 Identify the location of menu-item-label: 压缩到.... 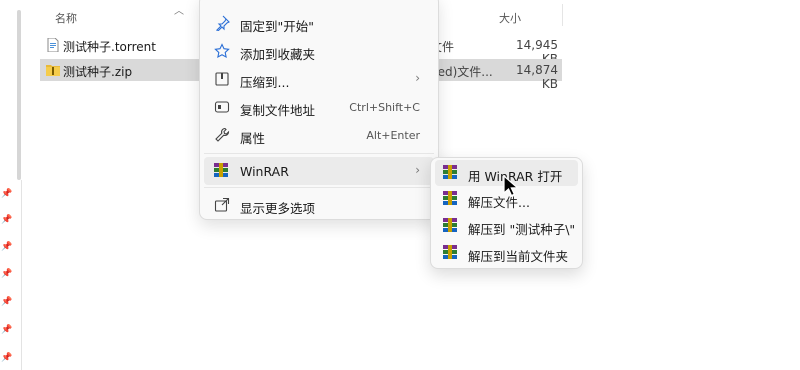
(265, 82).